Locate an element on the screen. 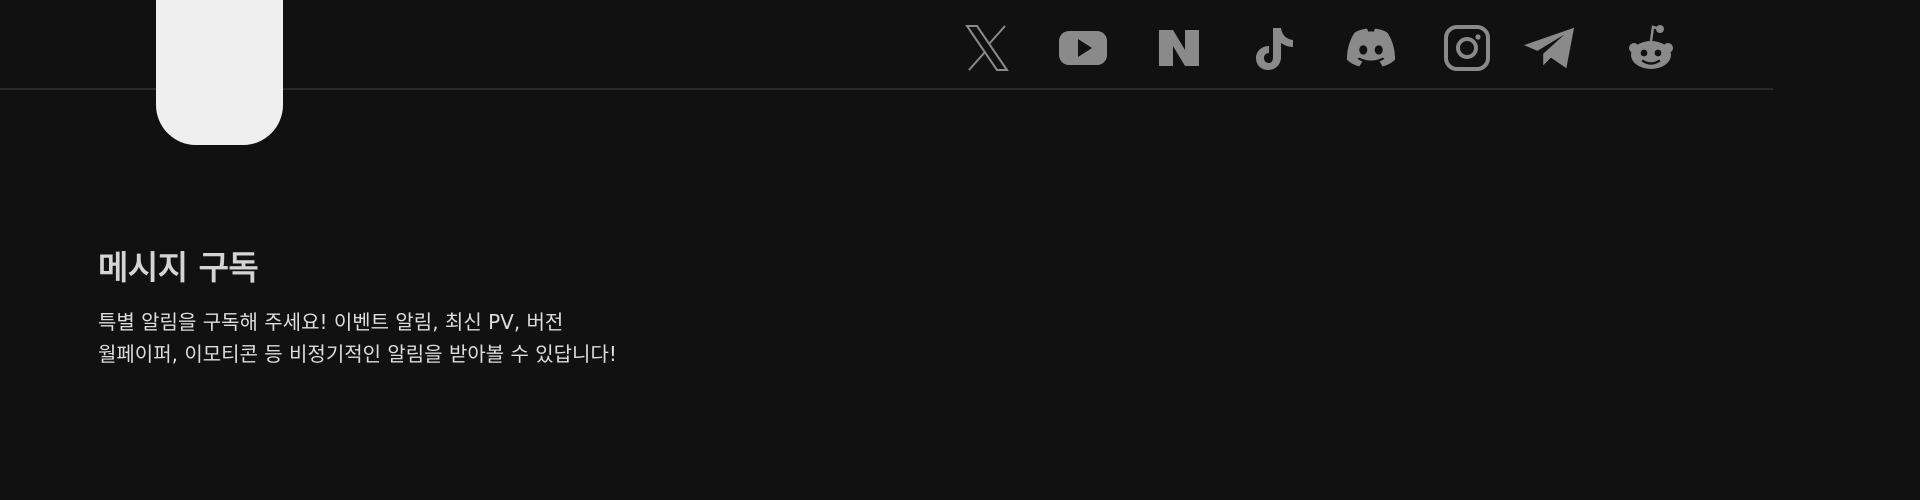 This screenshot has height=500, width=1920. reddit-icon is located at coordinates (1651, 47).